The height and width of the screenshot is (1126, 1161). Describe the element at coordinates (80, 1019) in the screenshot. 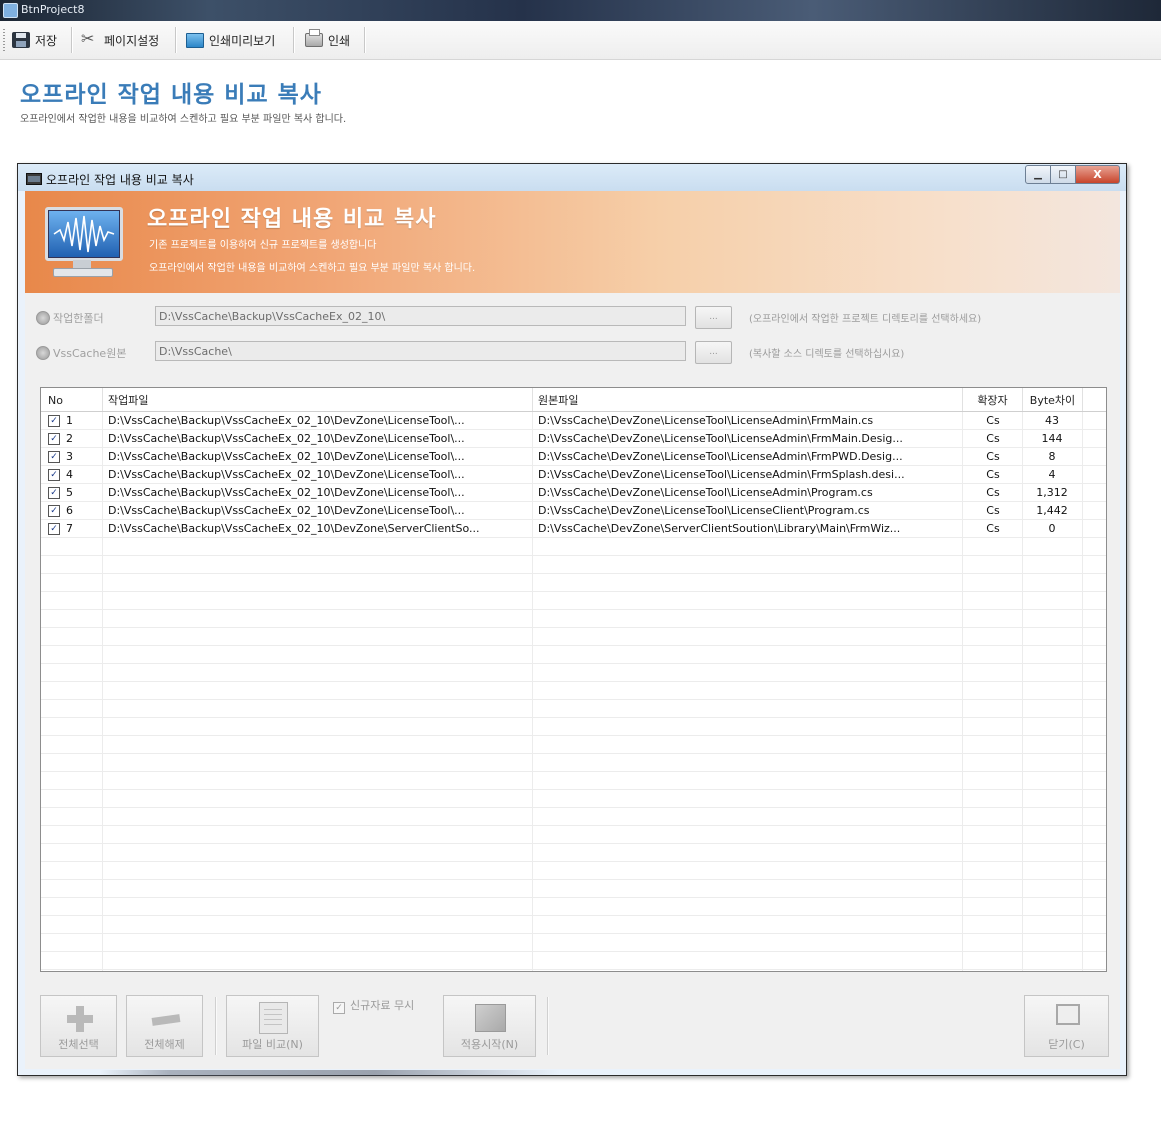

I see `plus-icon` at that location.